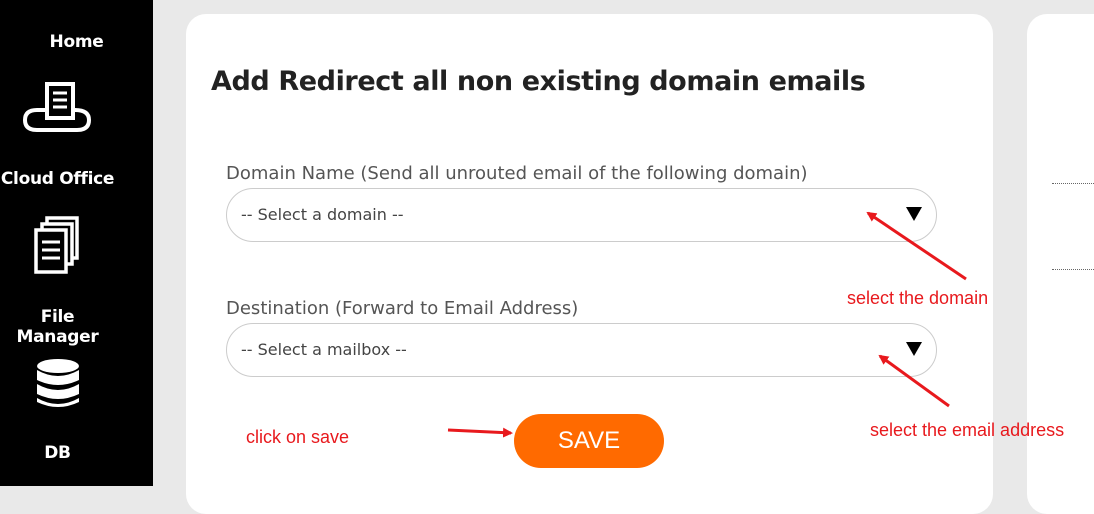 The height and width of the screenshot is (514, 1094). What do you see at coordinates (916, 246) in the screenshot?
I see `arrow-to-domain` at bounding box center [916, 246].